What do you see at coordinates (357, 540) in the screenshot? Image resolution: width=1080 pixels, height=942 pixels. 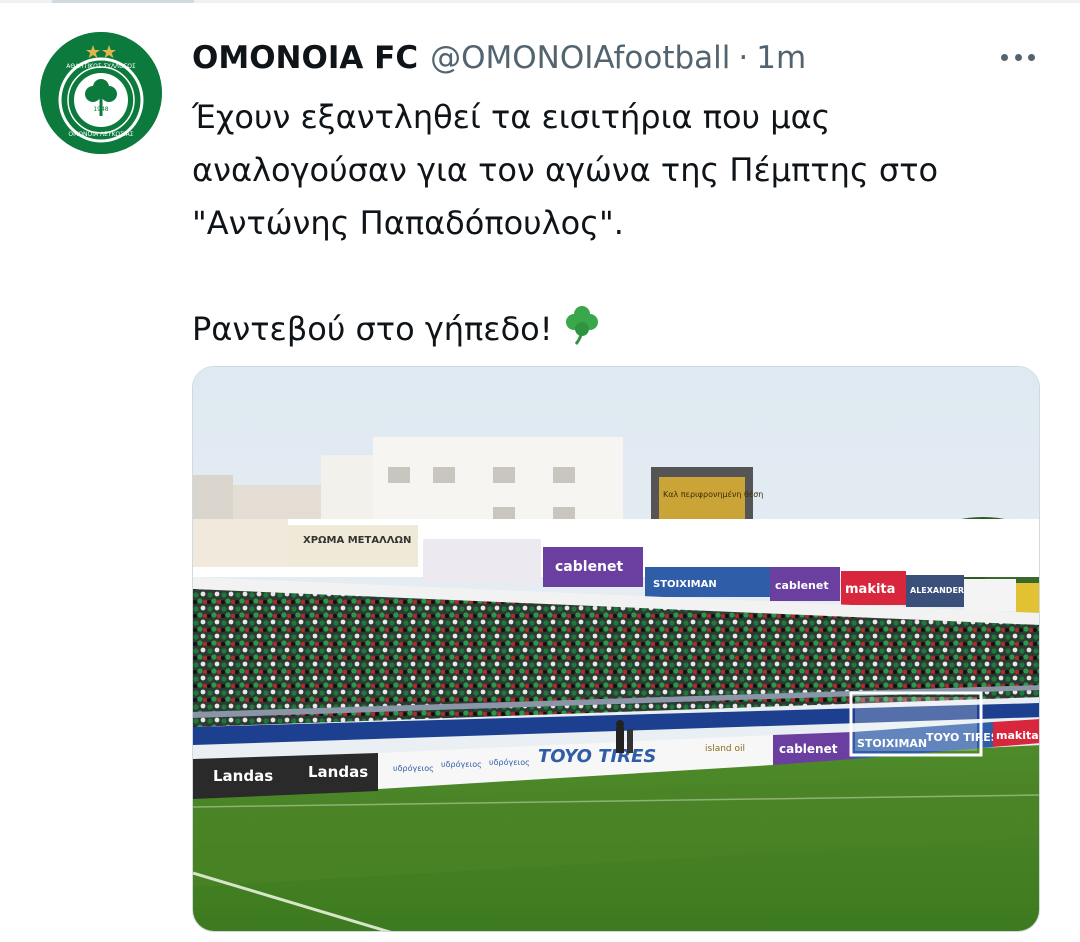 I see `ad-upper: ΧΡΩΜΑ ΜΕΤΑΛΛΩΝ` at bounding box center [357, 540].